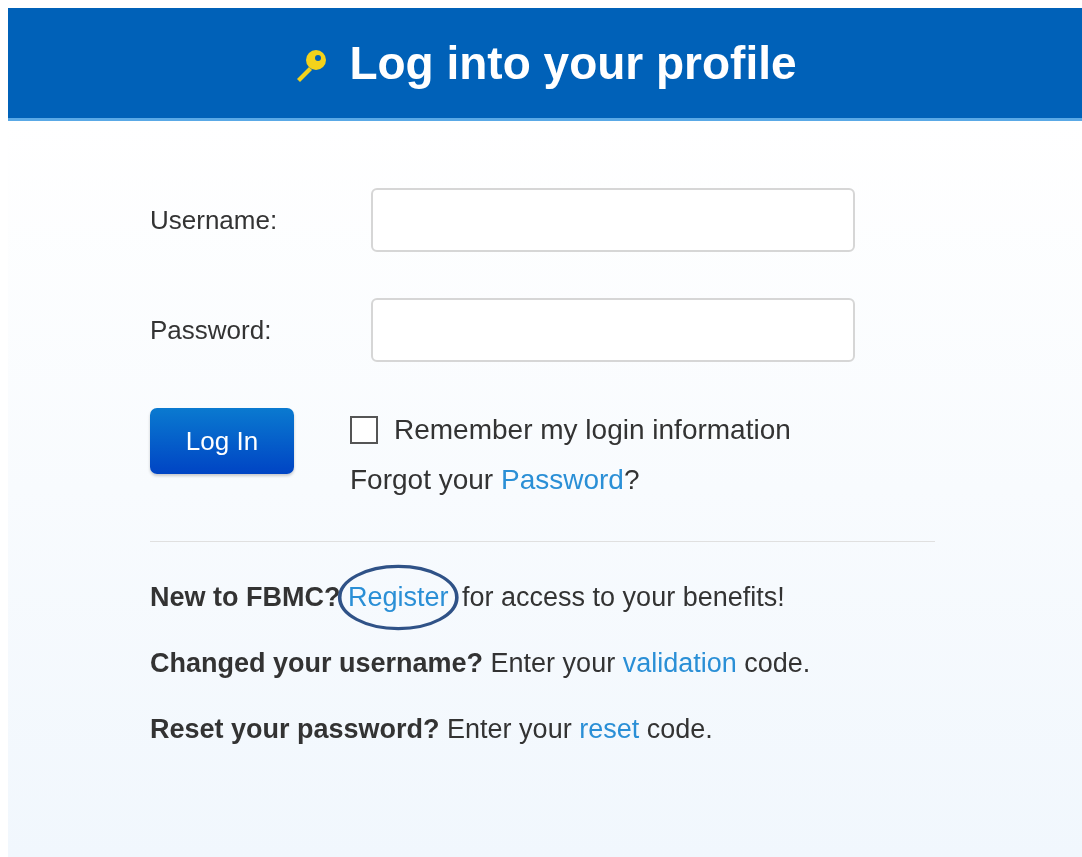 Image resolution: width=1082 pixels, height=857 pixels. What do you see at coordinates (481, 664) in the screenshot?
I see `help-text: Changed your username? Enter your validation code.` at bounding box center [481, 664].